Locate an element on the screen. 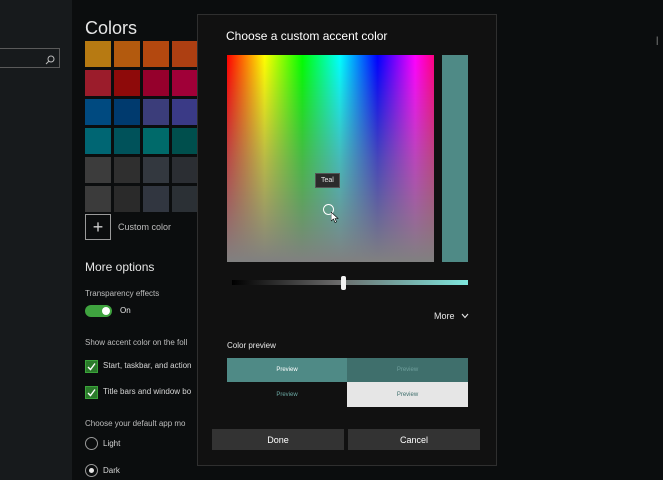  transparency-state: On is located at coordinates (125, 310).